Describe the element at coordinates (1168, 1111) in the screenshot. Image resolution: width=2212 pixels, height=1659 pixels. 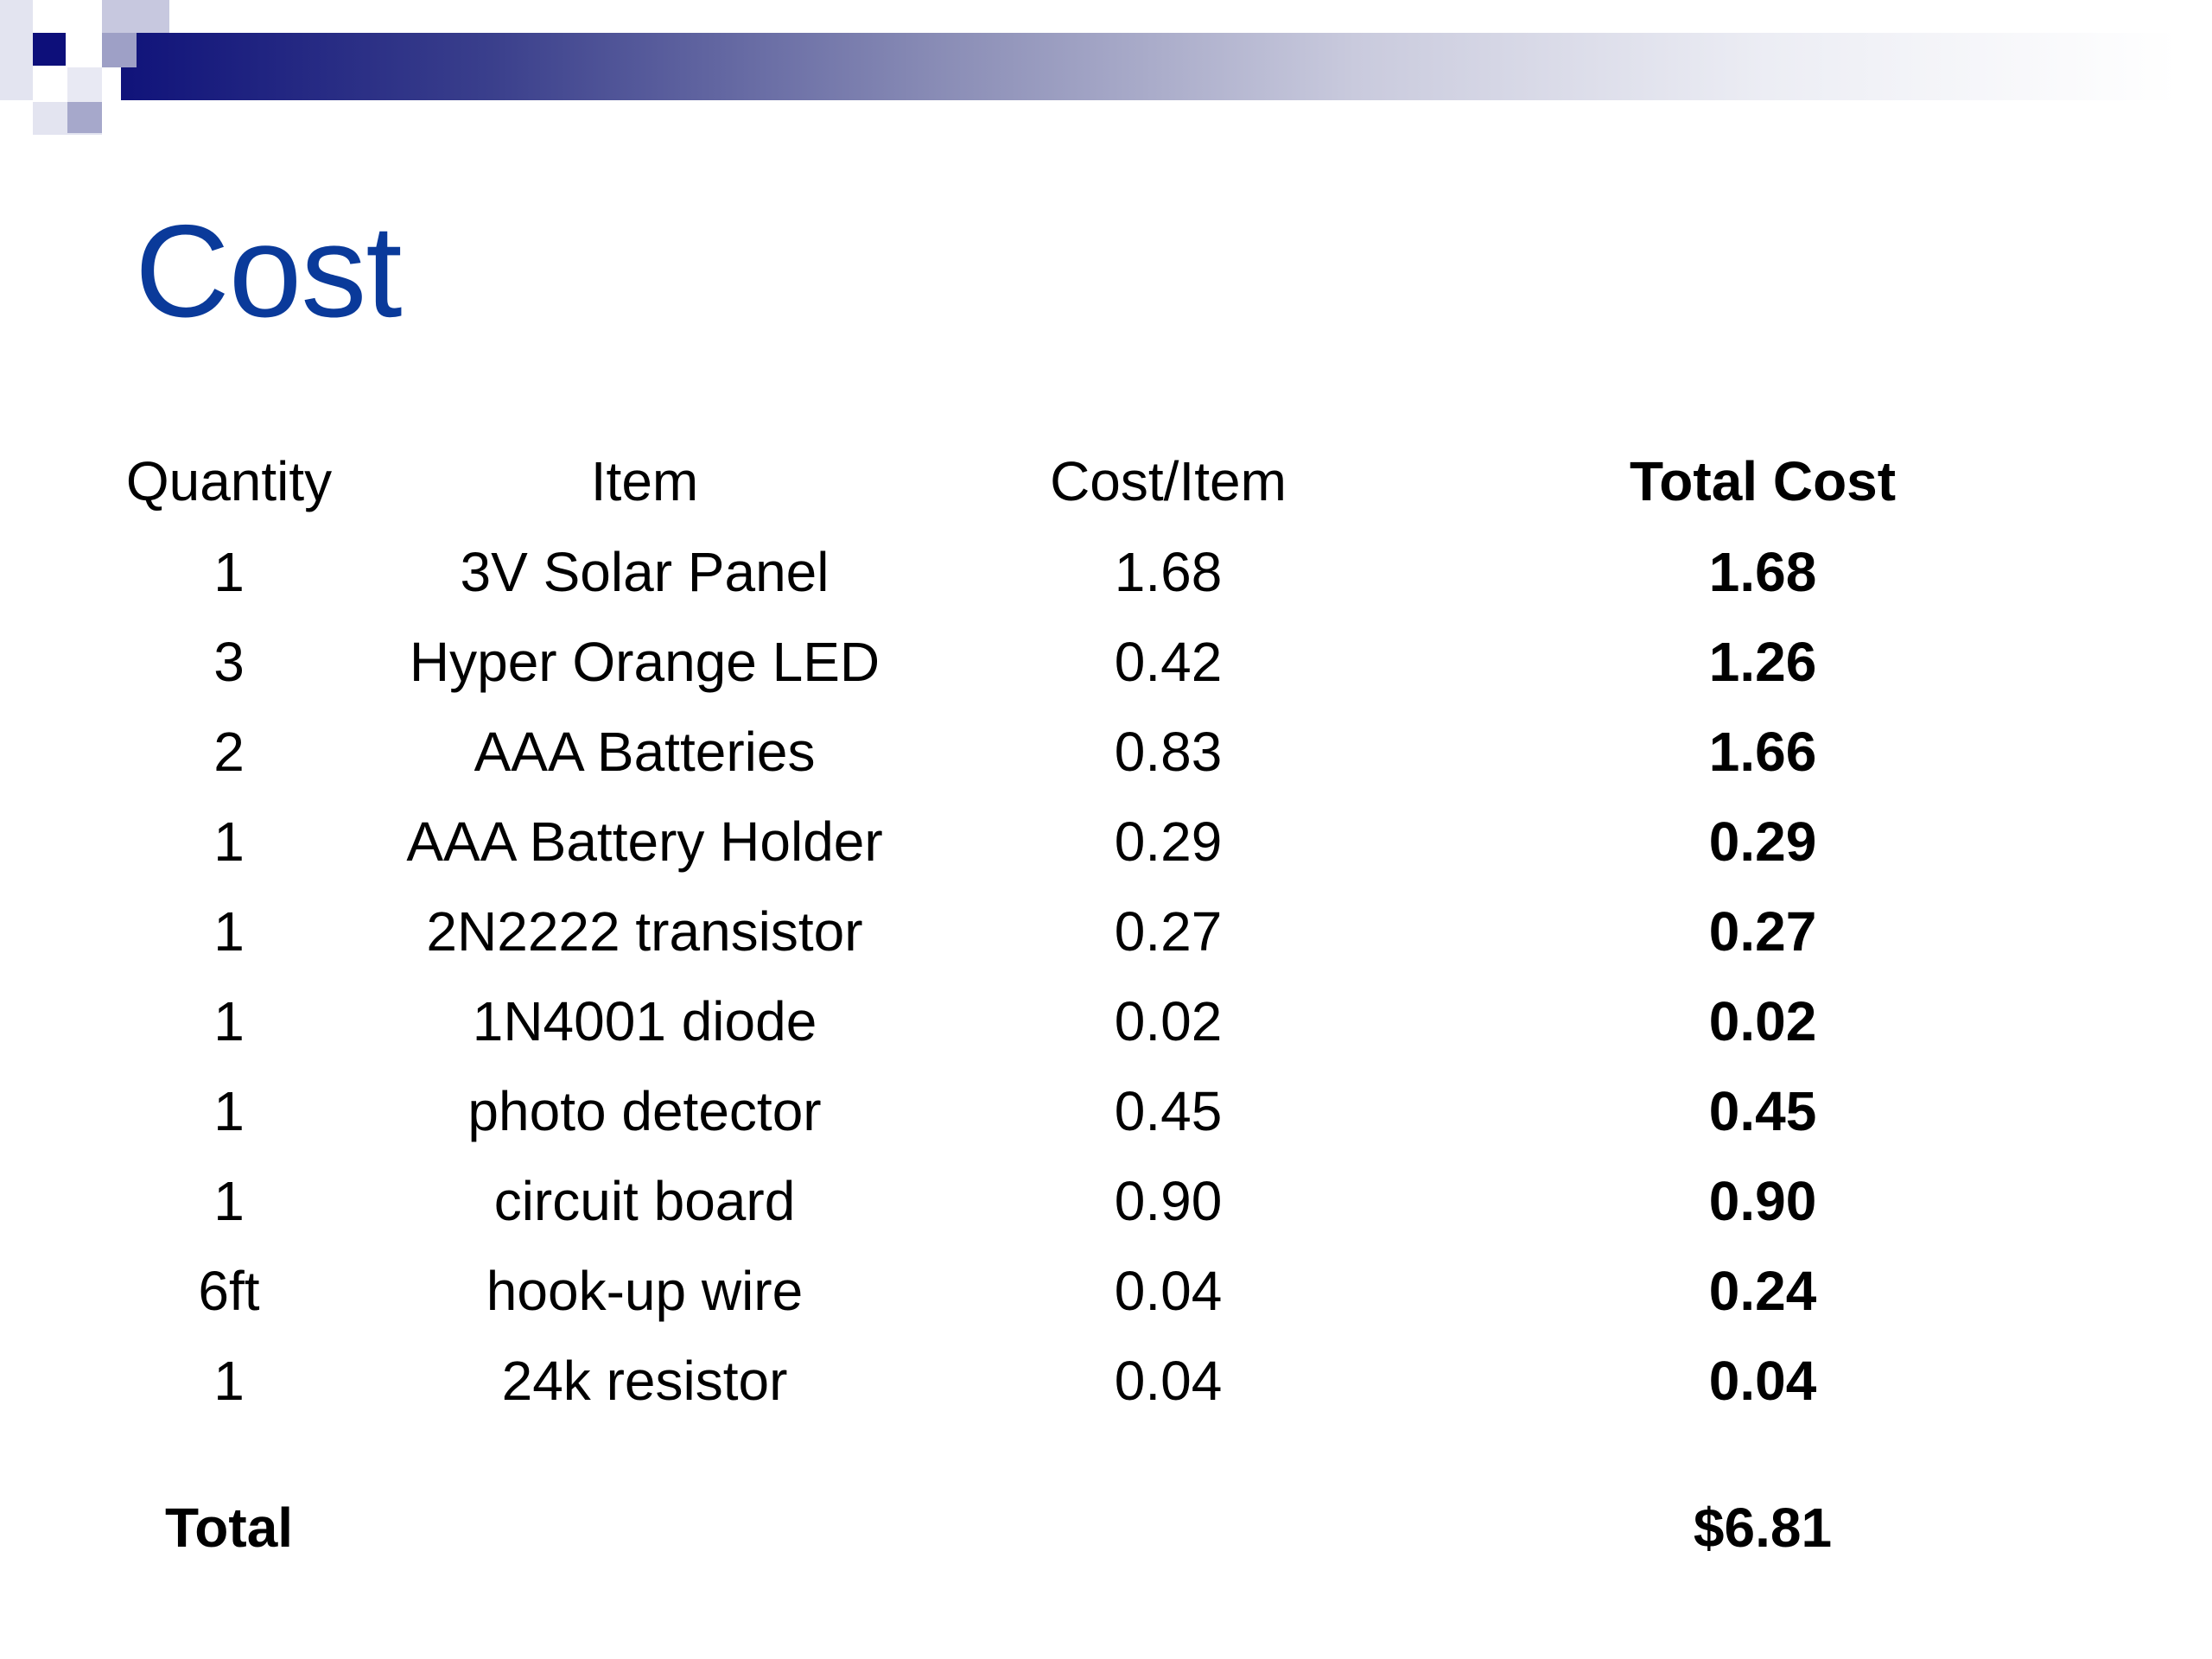
I see `table-cell-cost-per-item: 0.45` at that location.